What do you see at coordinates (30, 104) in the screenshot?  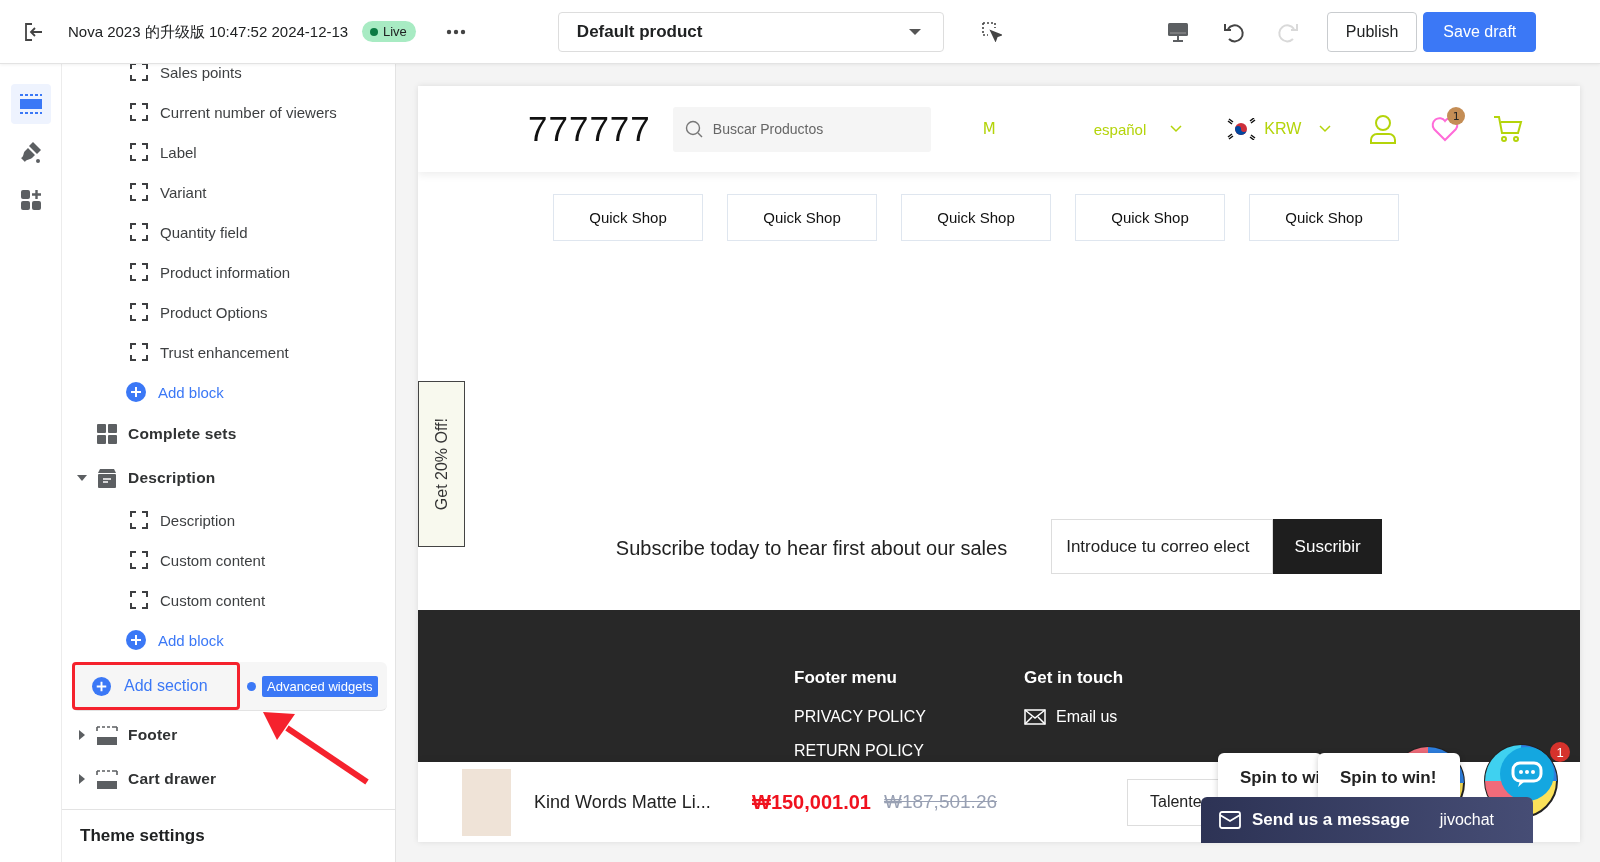 I see `sections-icon` at bounding box center [30, 104].